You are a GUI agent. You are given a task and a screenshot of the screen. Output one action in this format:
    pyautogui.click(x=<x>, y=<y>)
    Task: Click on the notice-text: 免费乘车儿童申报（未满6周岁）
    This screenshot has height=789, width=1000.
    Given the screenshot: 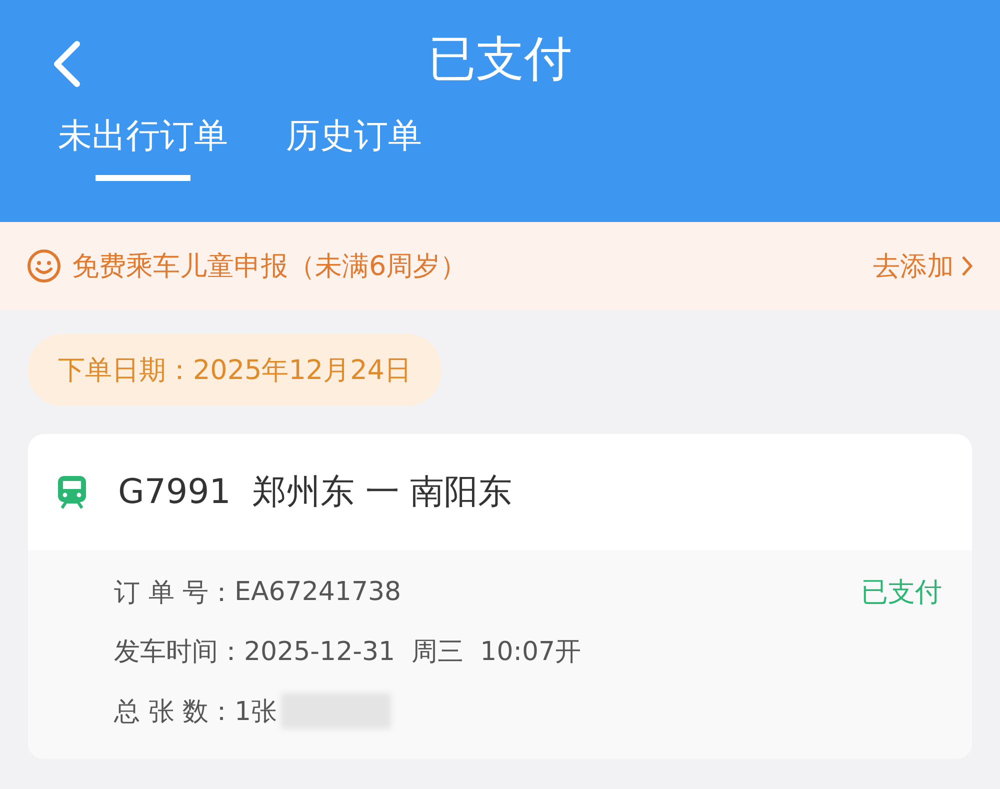 What is the action you would take?
    pyautogui.click(x=270, y=267)
    